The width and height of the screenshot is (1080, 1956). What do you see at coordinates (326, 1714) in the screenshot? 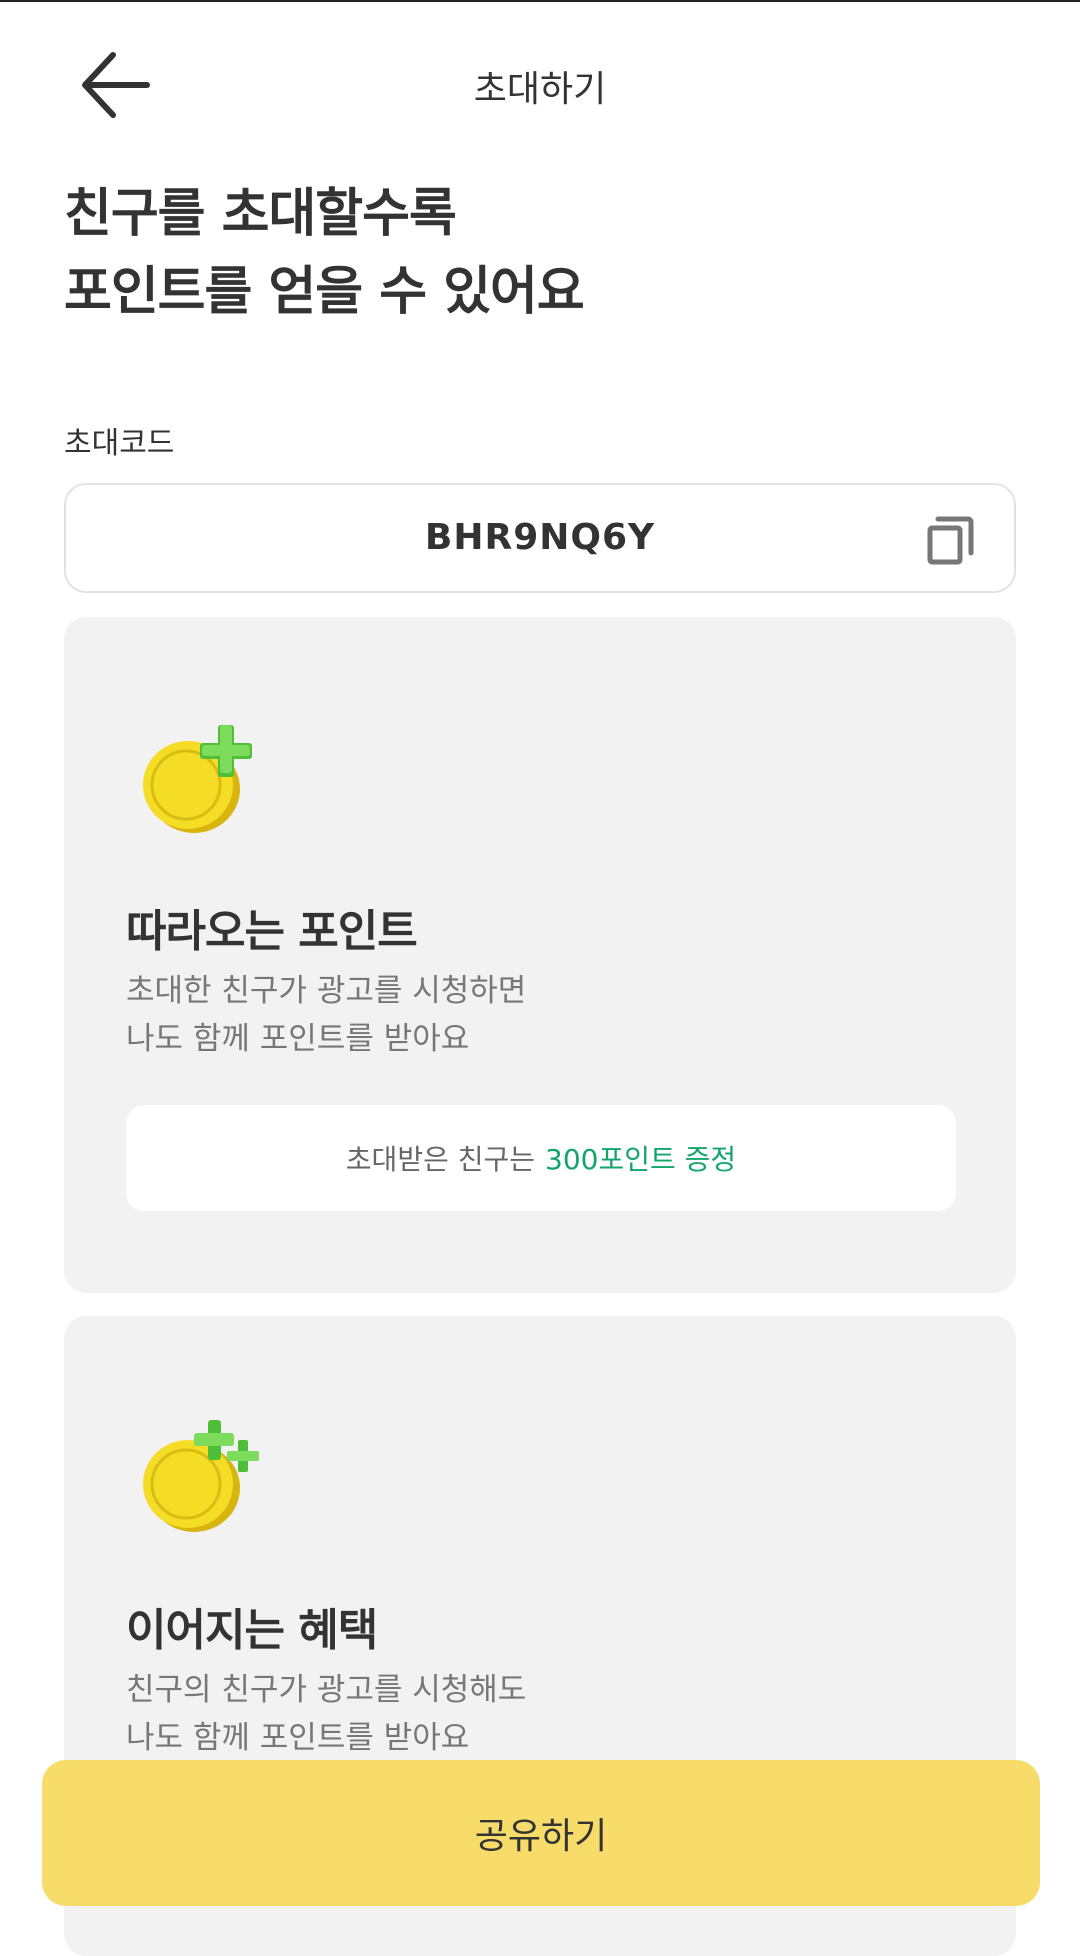
I see `card-description: 친구의 친구가 광고를 시청해도 나도 함께 포인트를 받아요` at bounding box center [326, 1714].